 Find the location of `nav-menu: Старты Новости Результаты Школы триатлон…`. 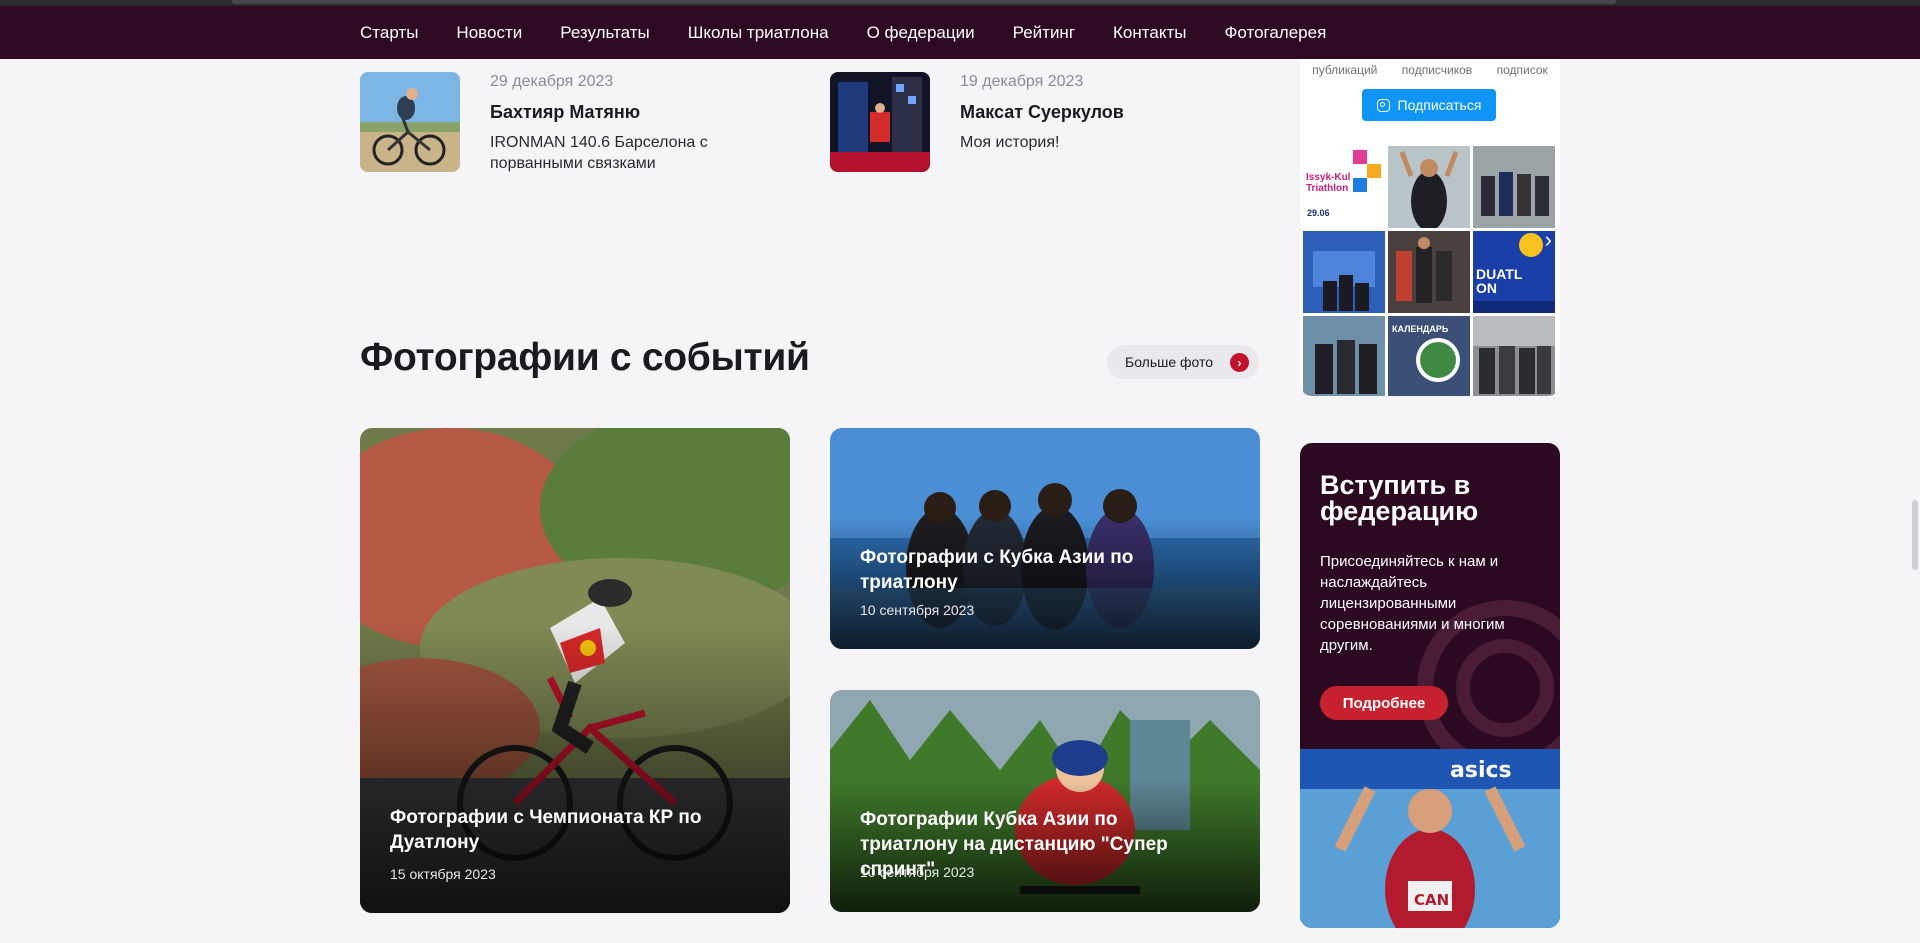

nav-menu: Старты Новости Результаты Школы триатлон… is located at coordinates (843, 32).